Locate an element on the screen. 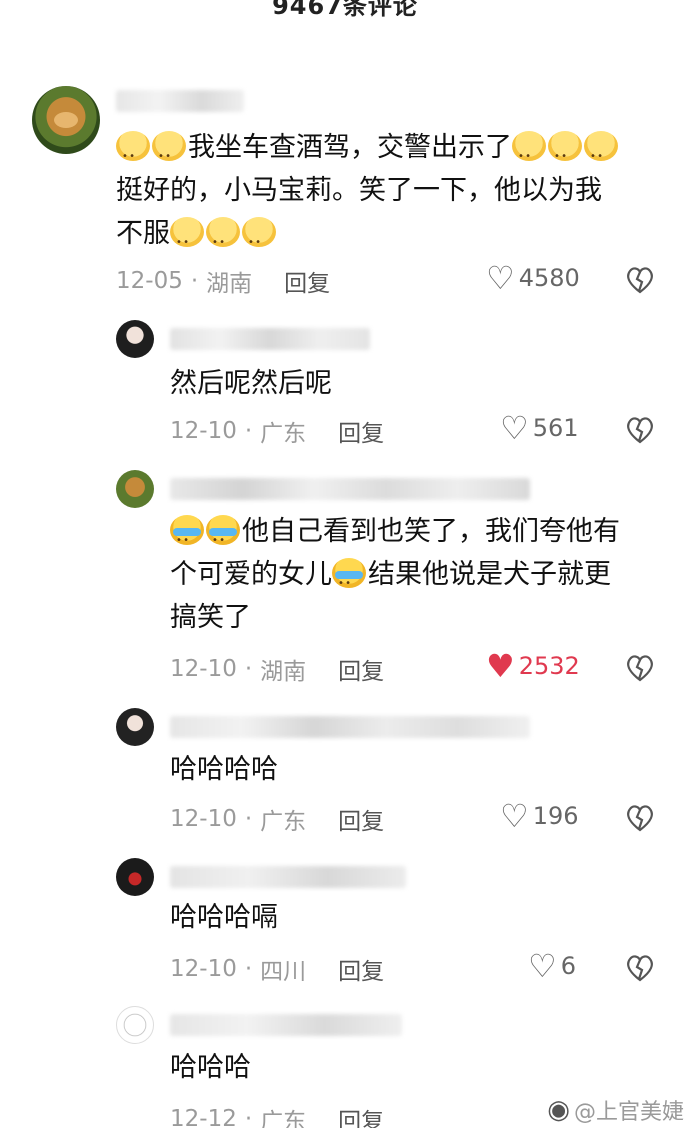 The height and width of the screenshot is (1128, 690). comment-location: 四川 is located at coordinates (283, 972).